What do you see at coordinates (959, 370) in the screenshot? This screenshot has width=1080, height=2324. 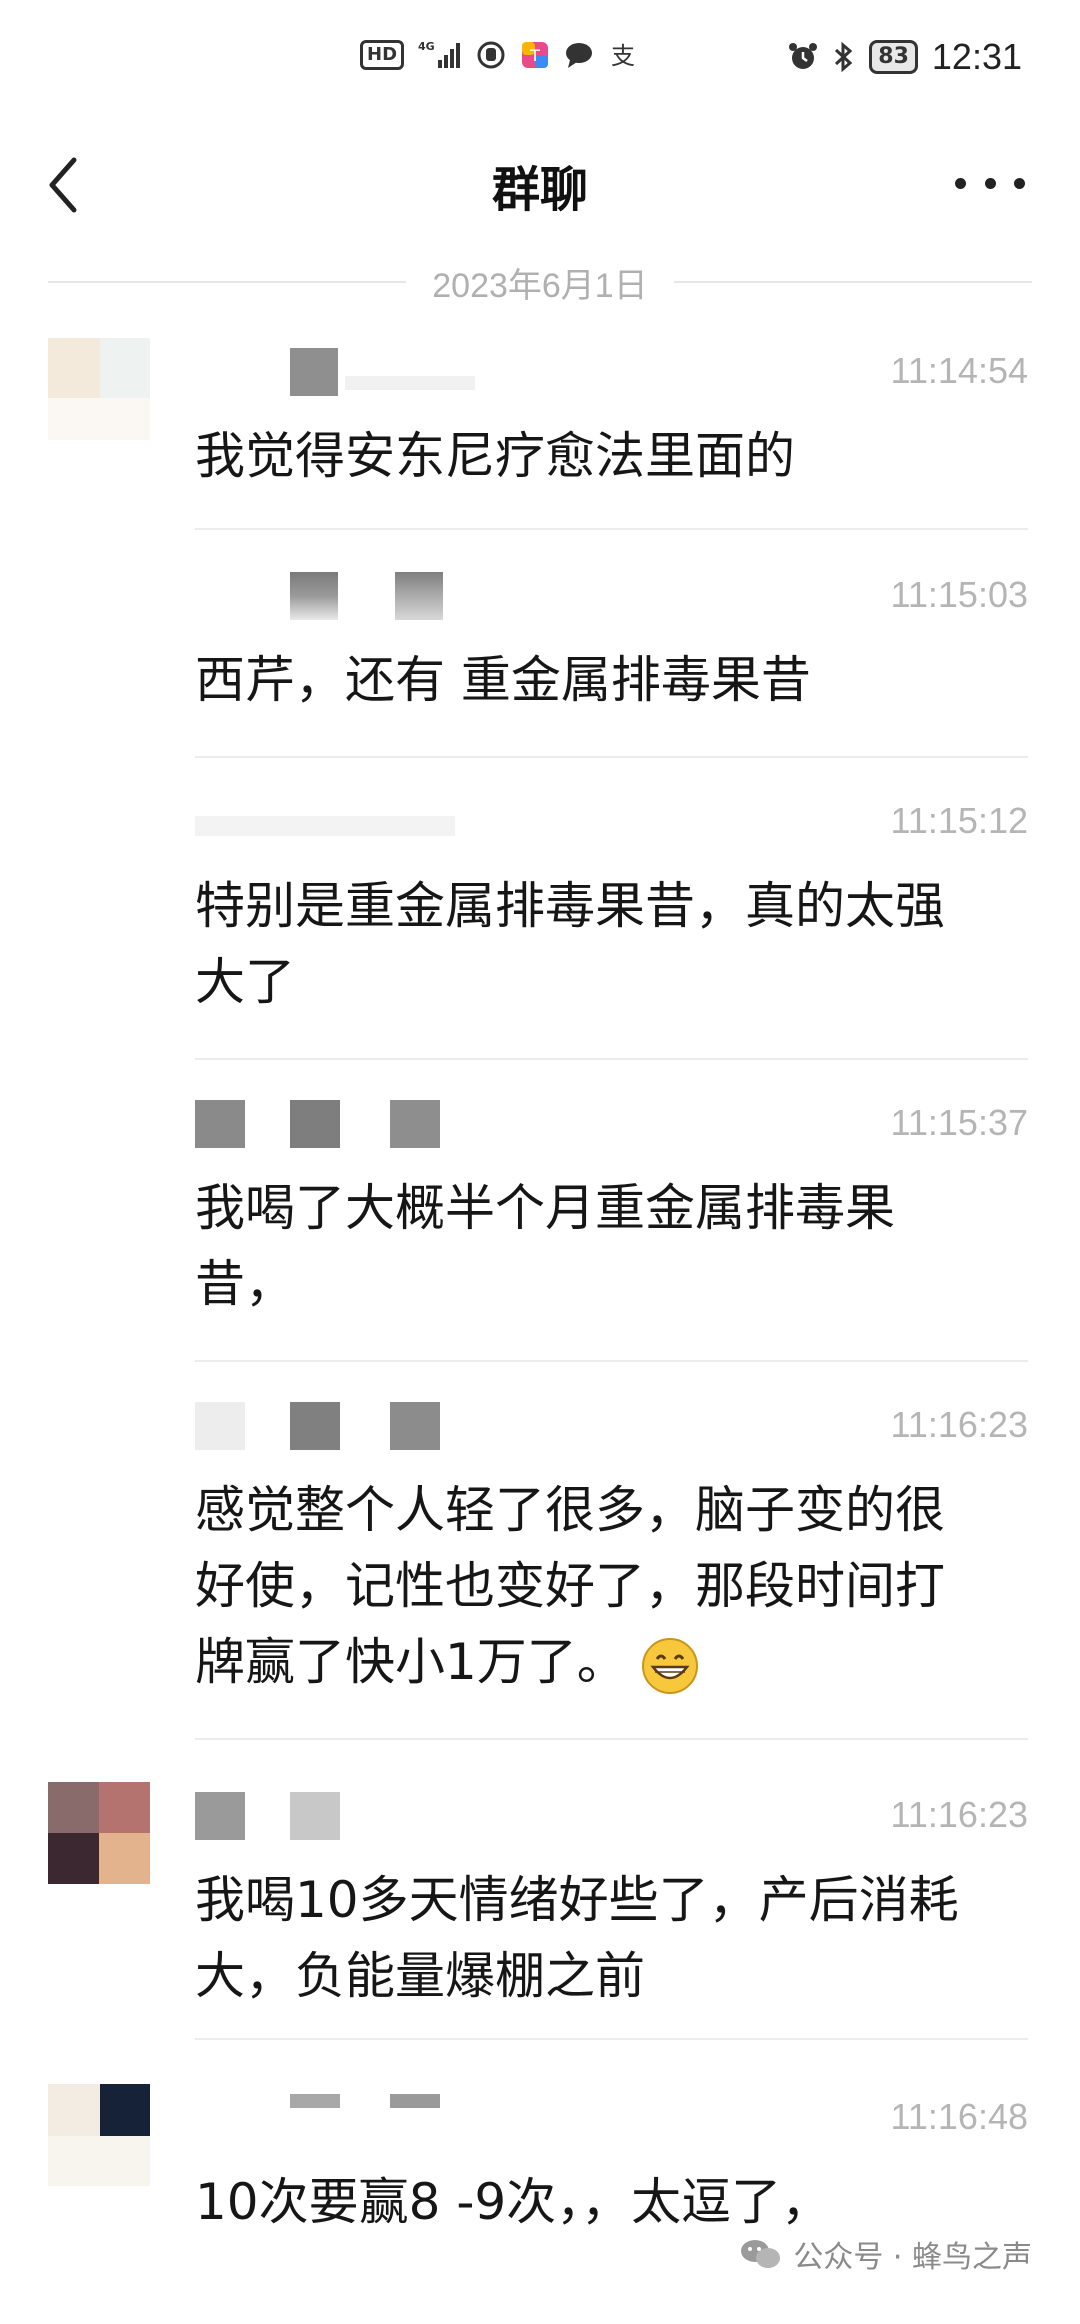 I see `message-time: 11:14:54` at bounding box center [959, 370].